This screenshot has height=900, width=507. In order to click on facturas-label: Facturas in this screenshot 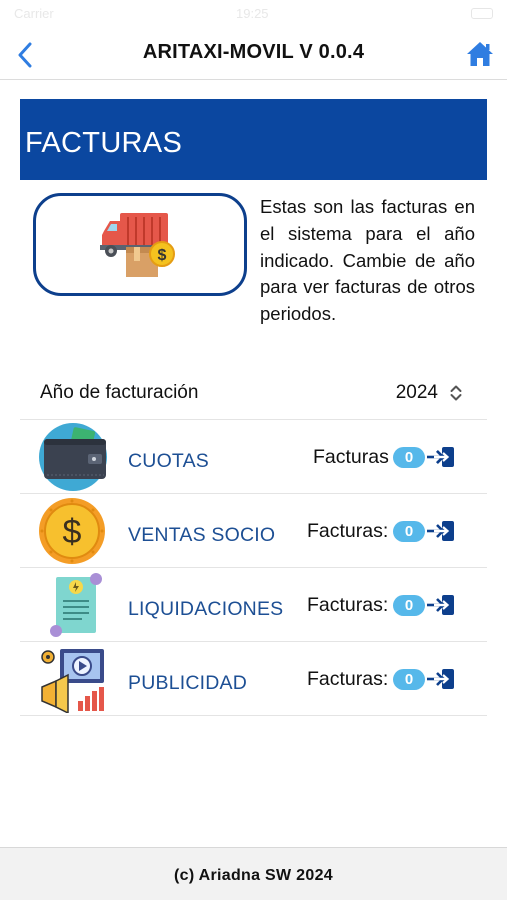, I will do `click(351, 457)`.